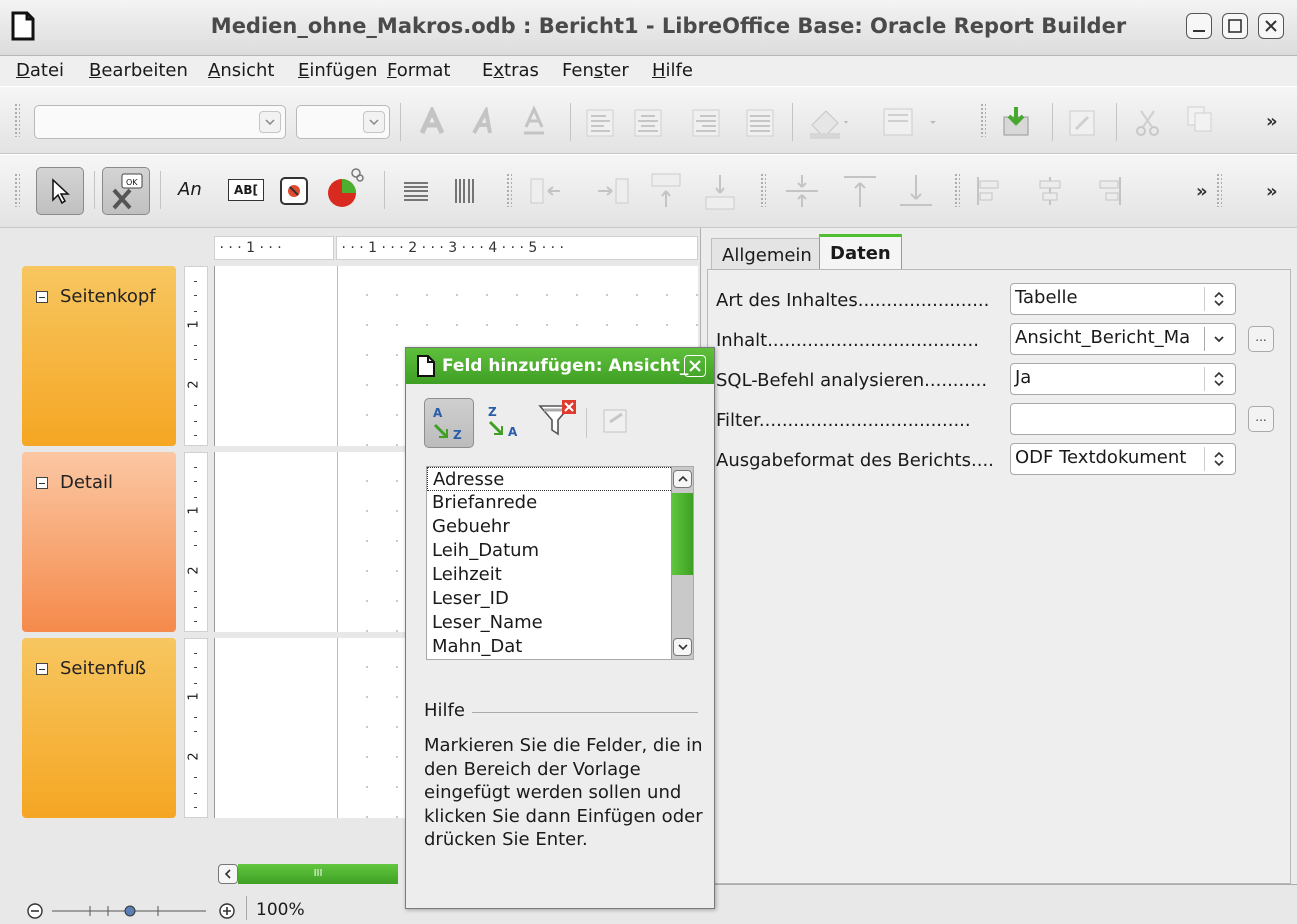  I want to click on align-center-h-icon, so click(1050, 191).